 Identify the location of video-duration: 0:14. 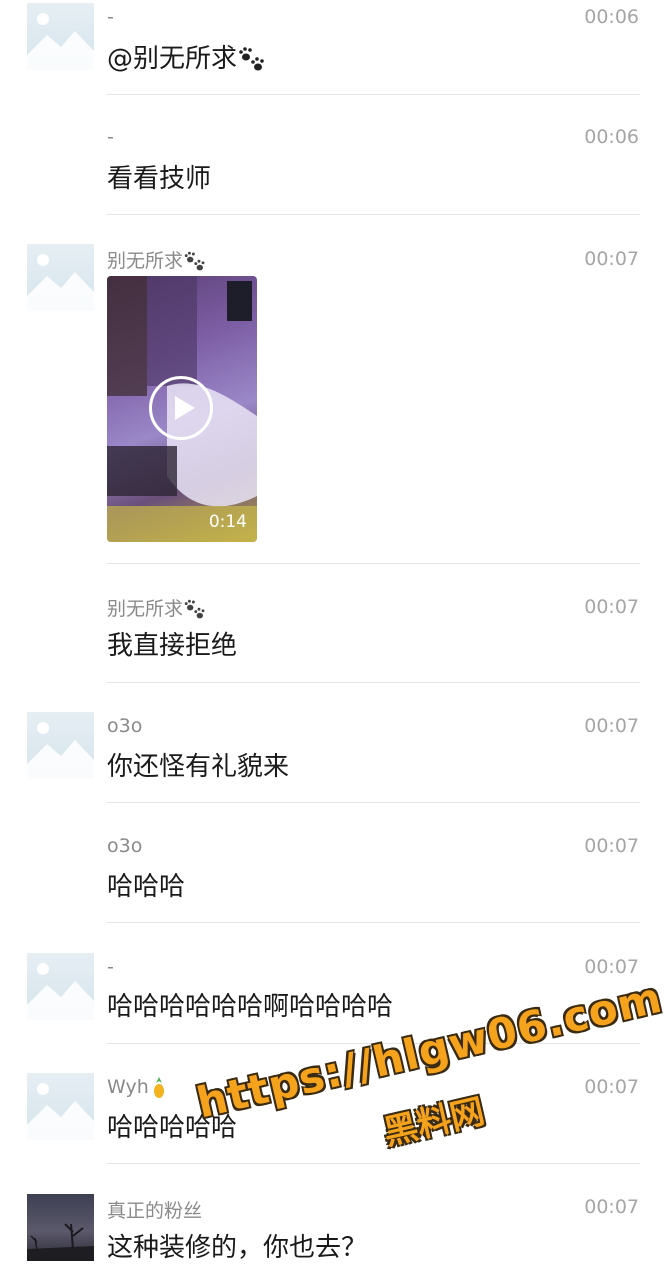
(227, 522).